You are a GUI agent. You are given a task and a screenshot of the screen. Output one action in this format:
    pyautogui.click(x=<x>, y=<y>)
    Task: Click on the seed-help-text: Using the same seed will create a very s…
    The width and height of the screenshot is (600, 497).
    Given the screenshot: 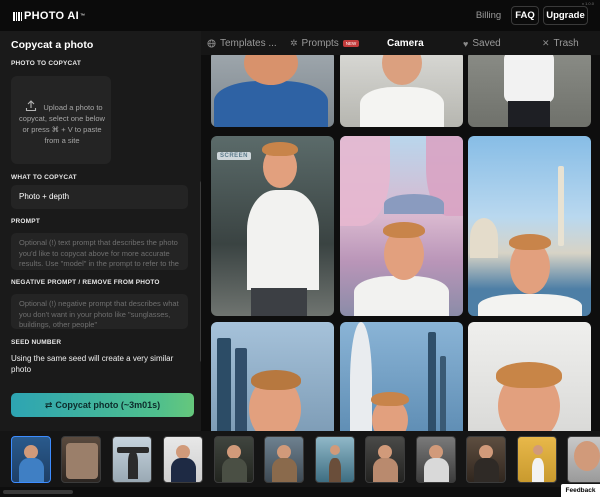 What is the action you would take?
    pyautogui.click(x=92, y=364)
    